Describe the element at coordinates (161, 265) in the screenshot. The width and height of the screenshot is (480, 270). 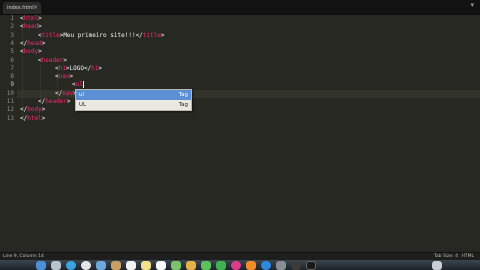
I see `reminders-icon` at that location.